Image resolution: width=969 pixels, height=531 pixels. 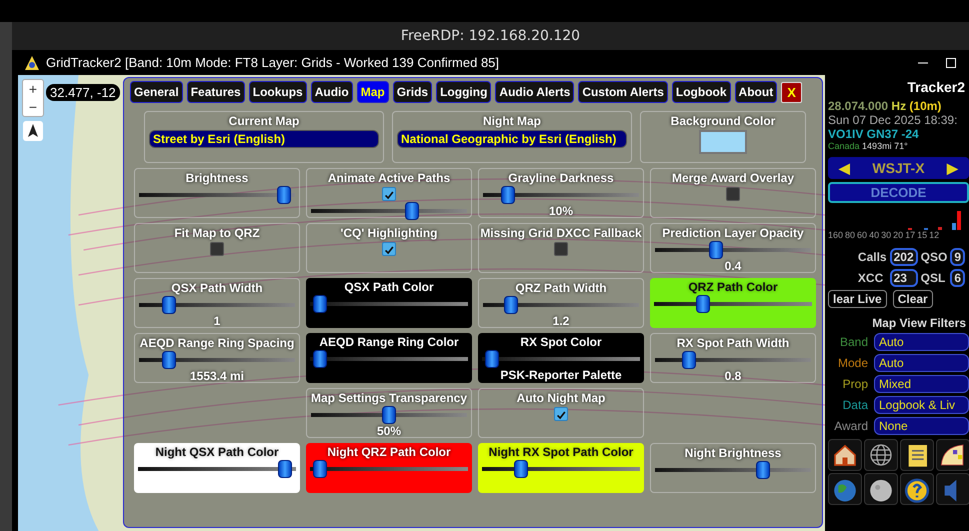 What do you see at coordinates (412, 92) in the screenshot?
I see `tab: Grids` at bounding box center [412, 92].